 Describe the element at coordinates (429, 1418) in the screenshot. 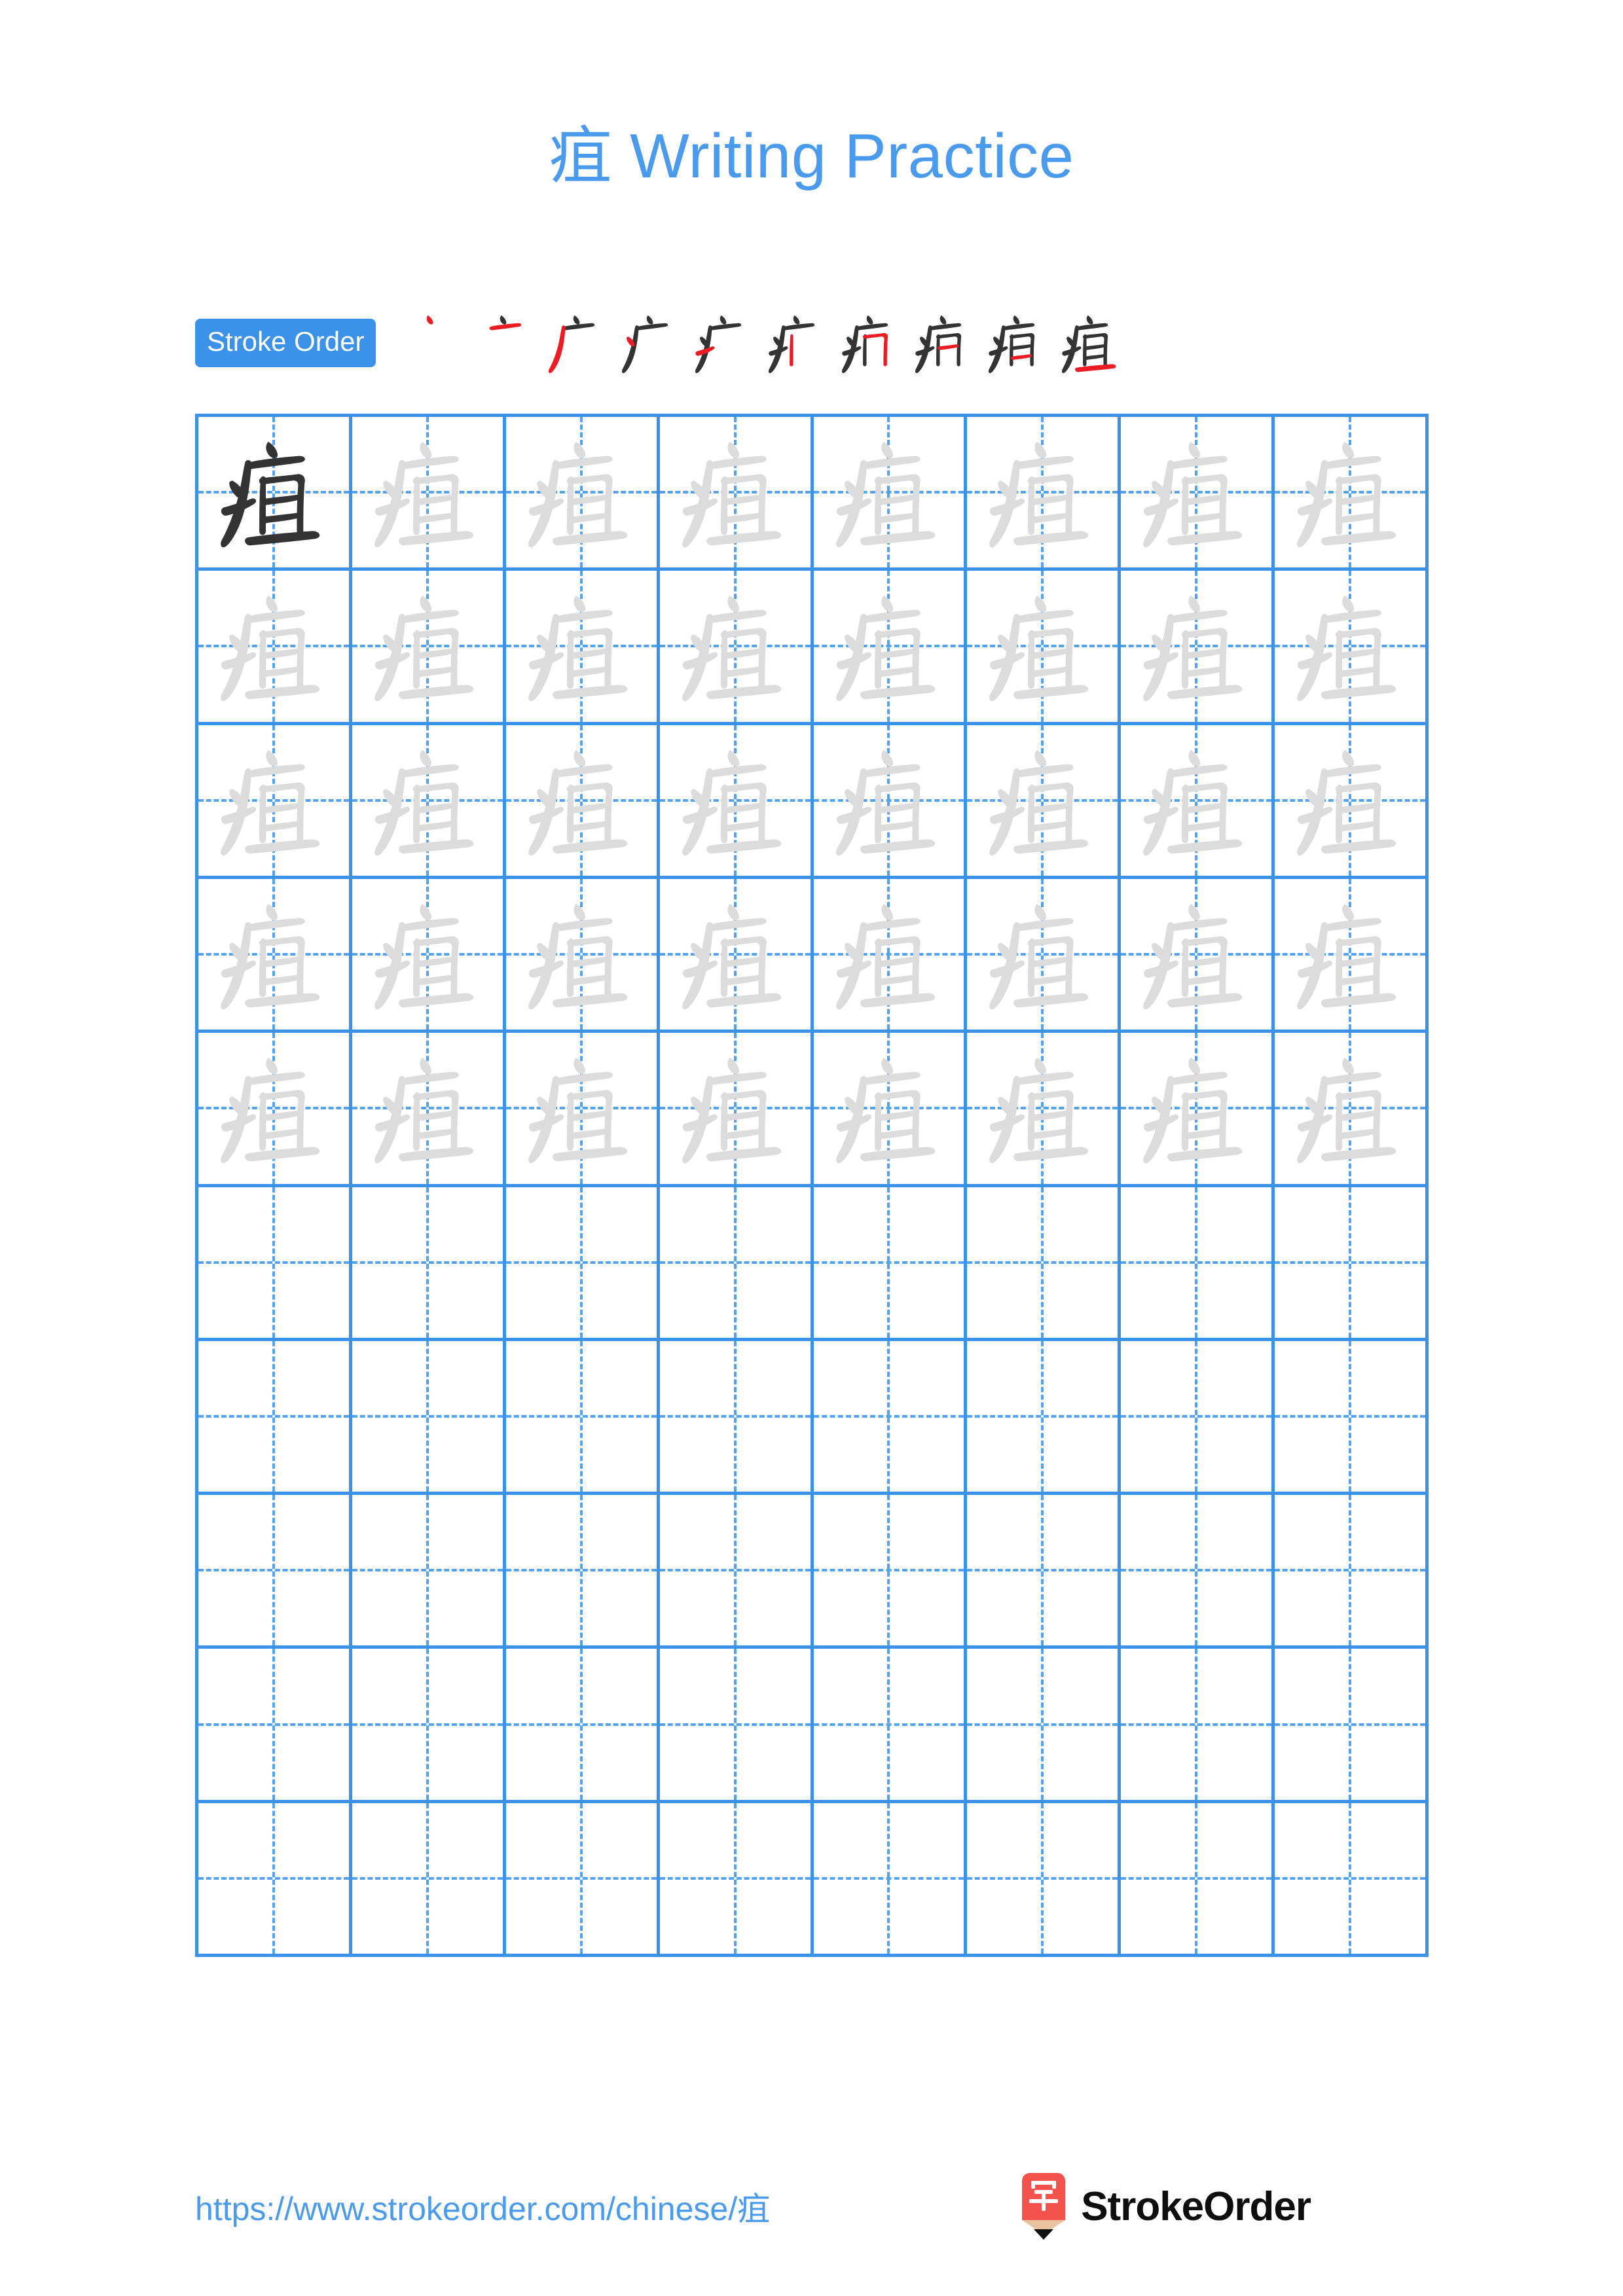

I see `practice-cell-r7-c2` at that location.